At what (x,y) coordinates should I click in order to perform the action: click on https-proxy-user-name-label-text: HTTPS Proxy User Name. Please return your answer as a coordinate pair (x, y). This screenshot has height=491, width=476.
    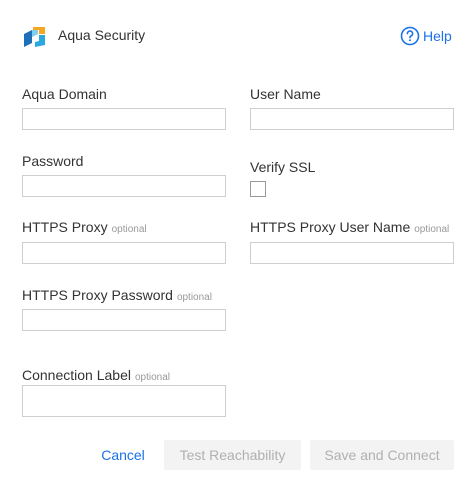
    Looking at the image, I should click on (330, 227).